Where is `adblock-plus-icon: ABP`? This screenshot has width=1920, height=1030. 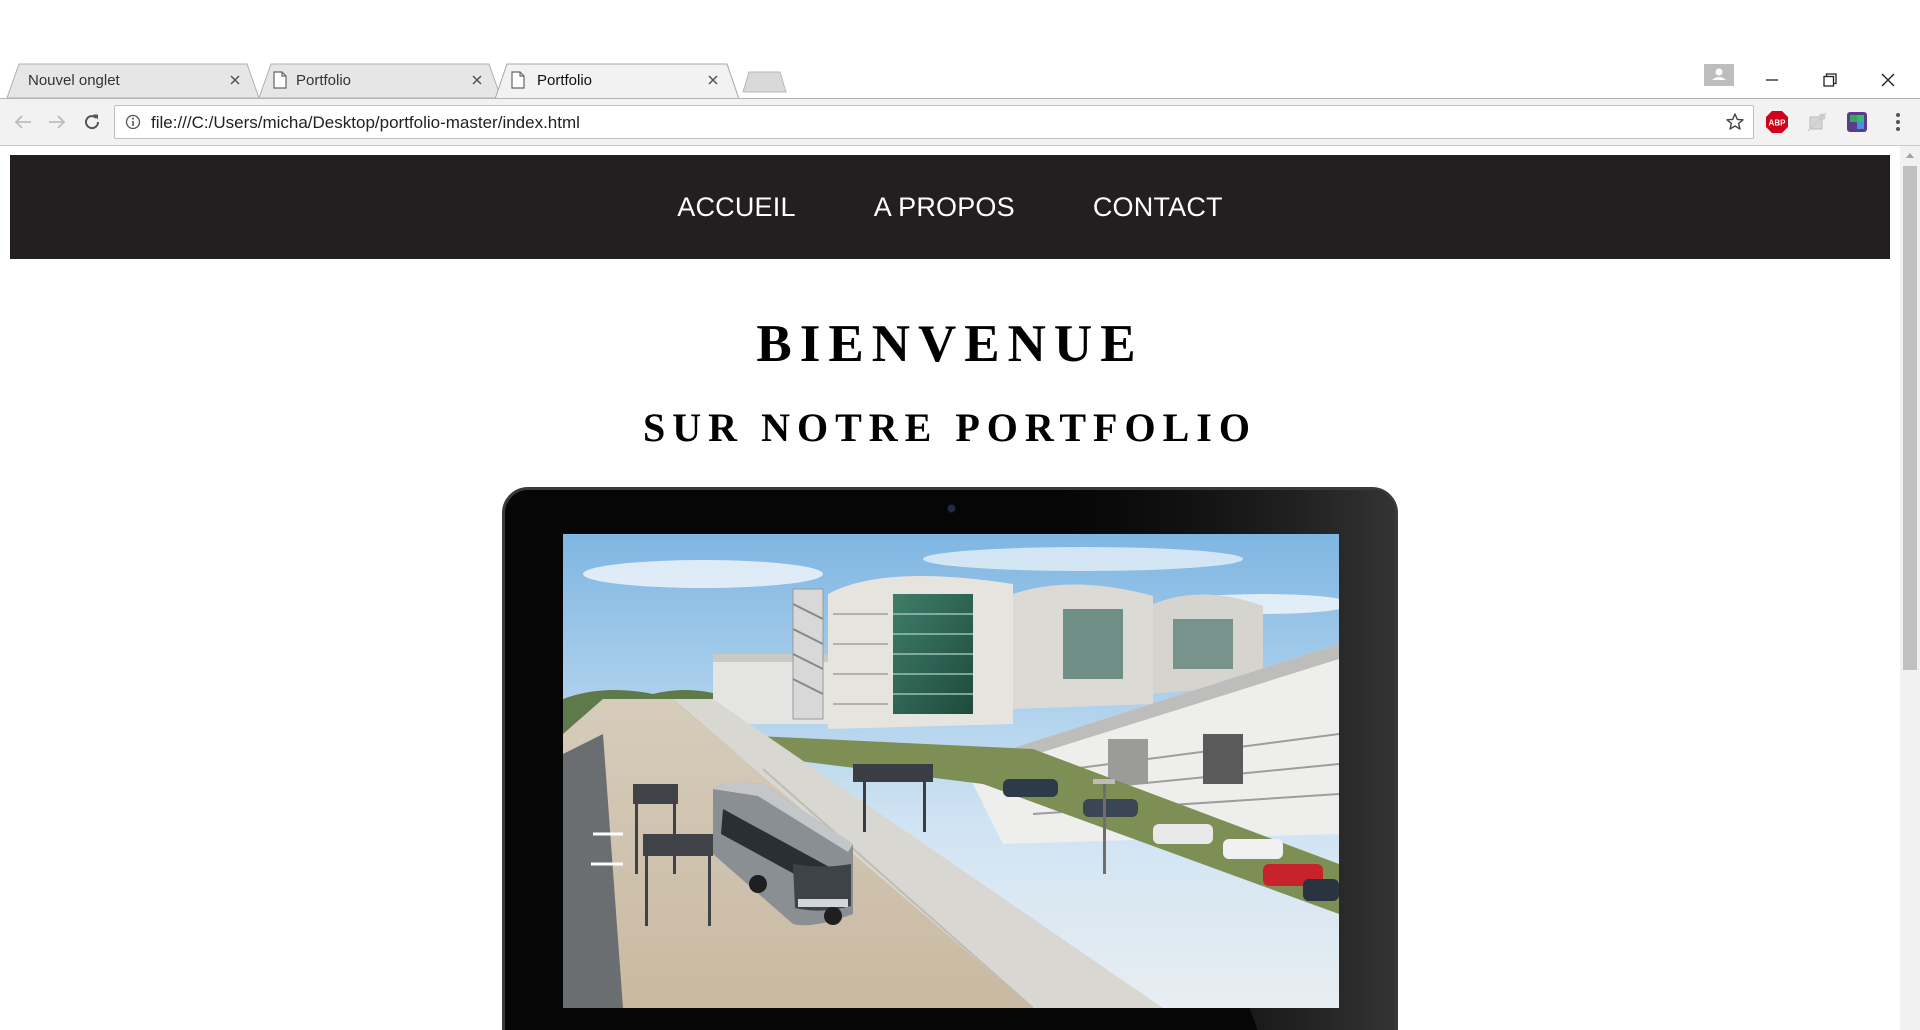
adblock-plus-icon: ABP is located at coordinates (1777, 122).